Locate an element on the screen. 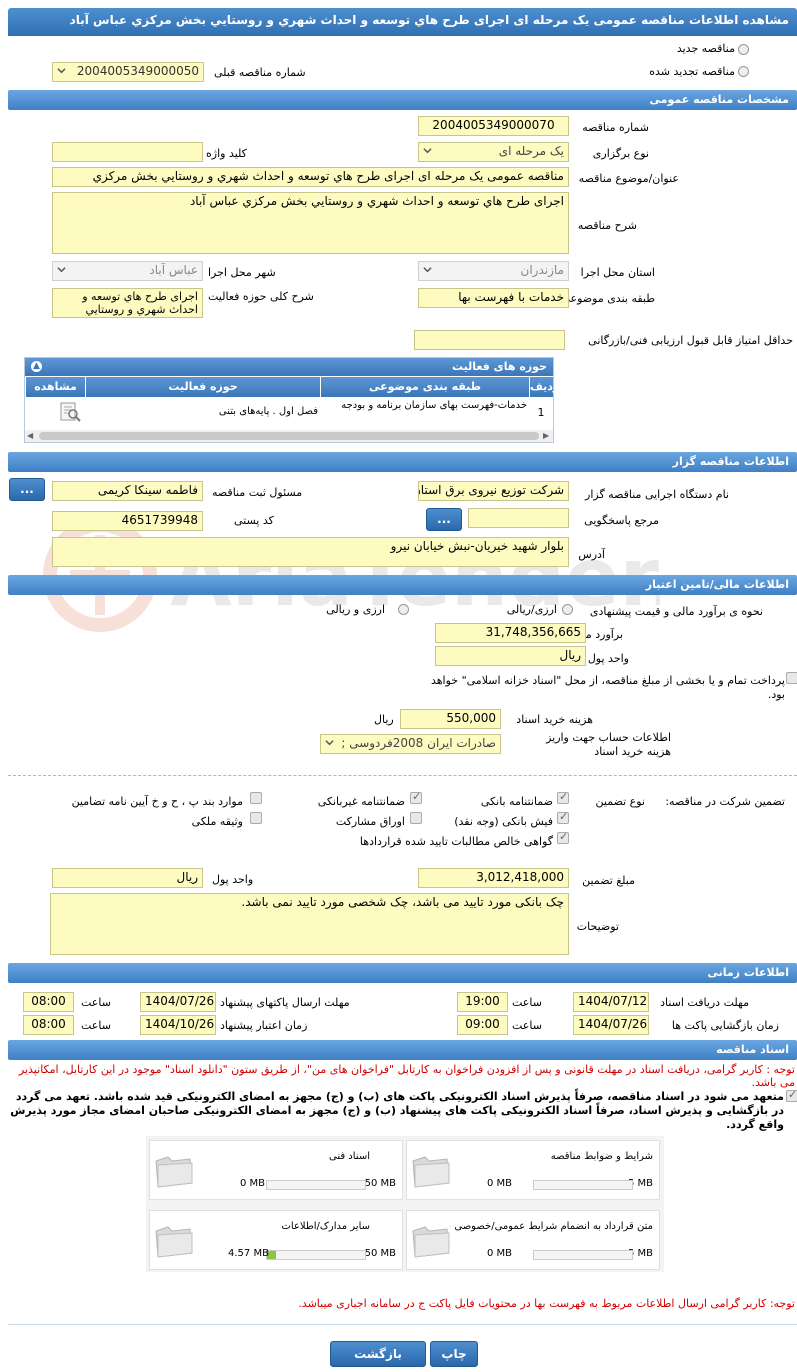 This screenshot has width=797, height=1372. open-date: 1404/07/26 is located at coordinates (611, 1025).